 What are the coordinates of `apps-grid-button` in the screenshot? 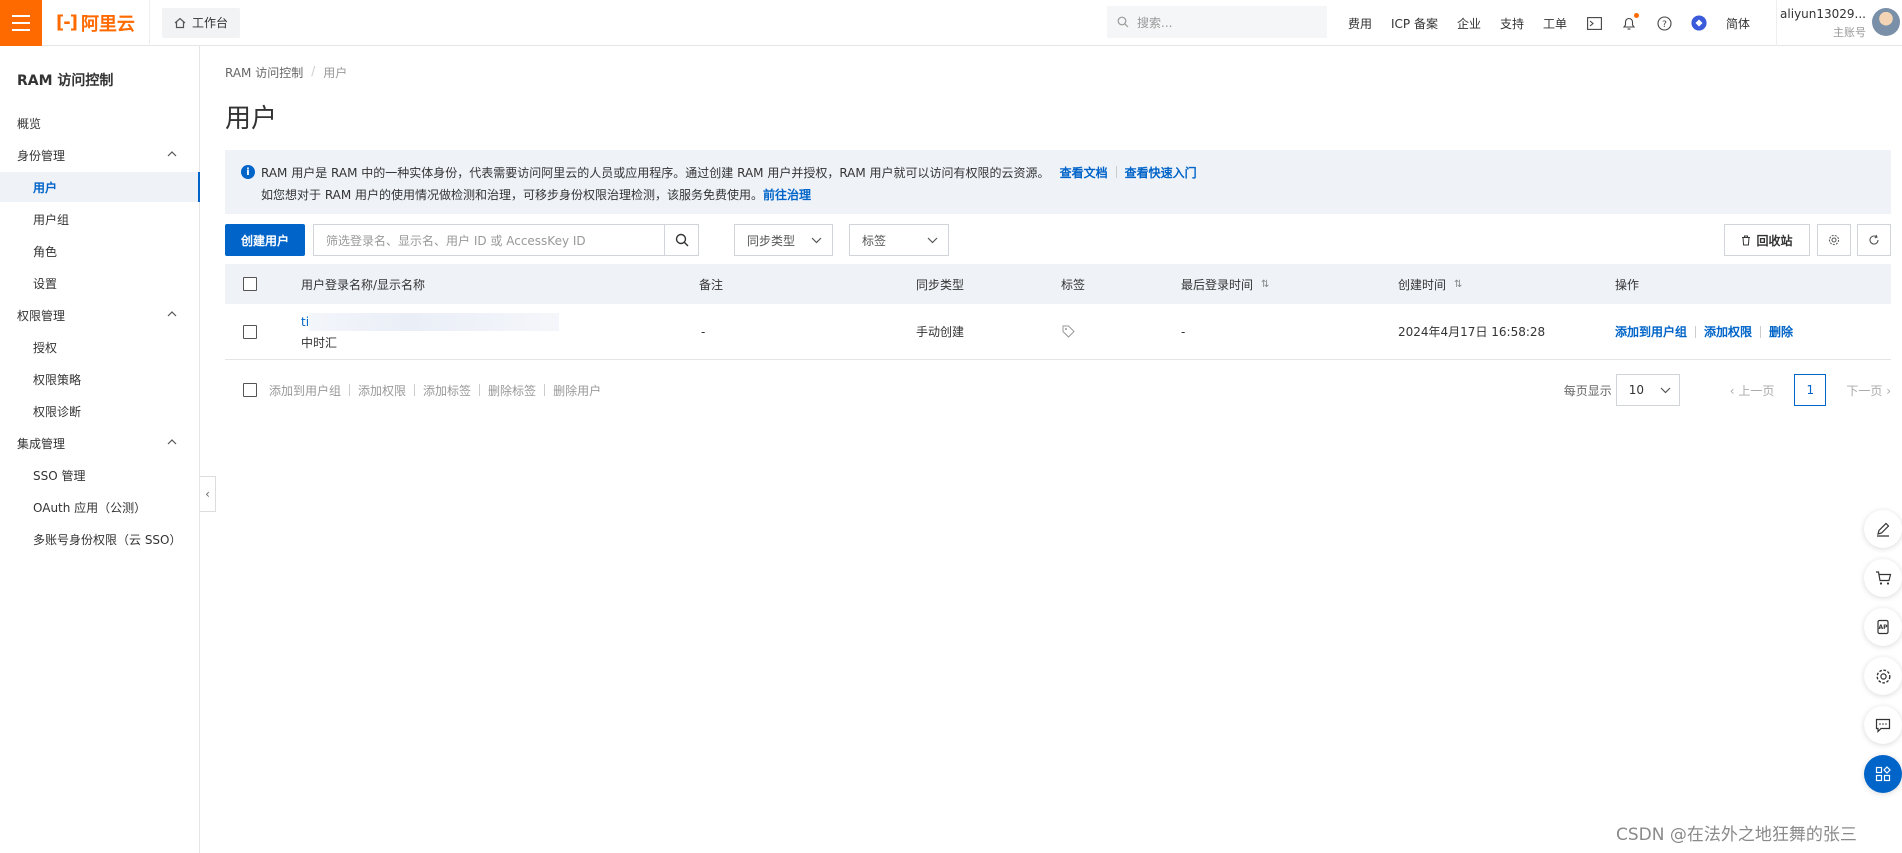 It's located at (1883, 774).